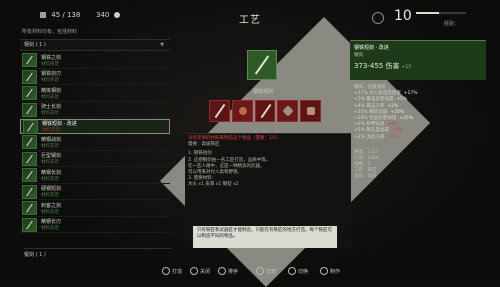 This screenshot has width=500, height=287. What do you see at coordinates (98, 253) in the screenshot?
I see `next-category-row: 银剑 ( 1 )` at bounding box center [98, 253].